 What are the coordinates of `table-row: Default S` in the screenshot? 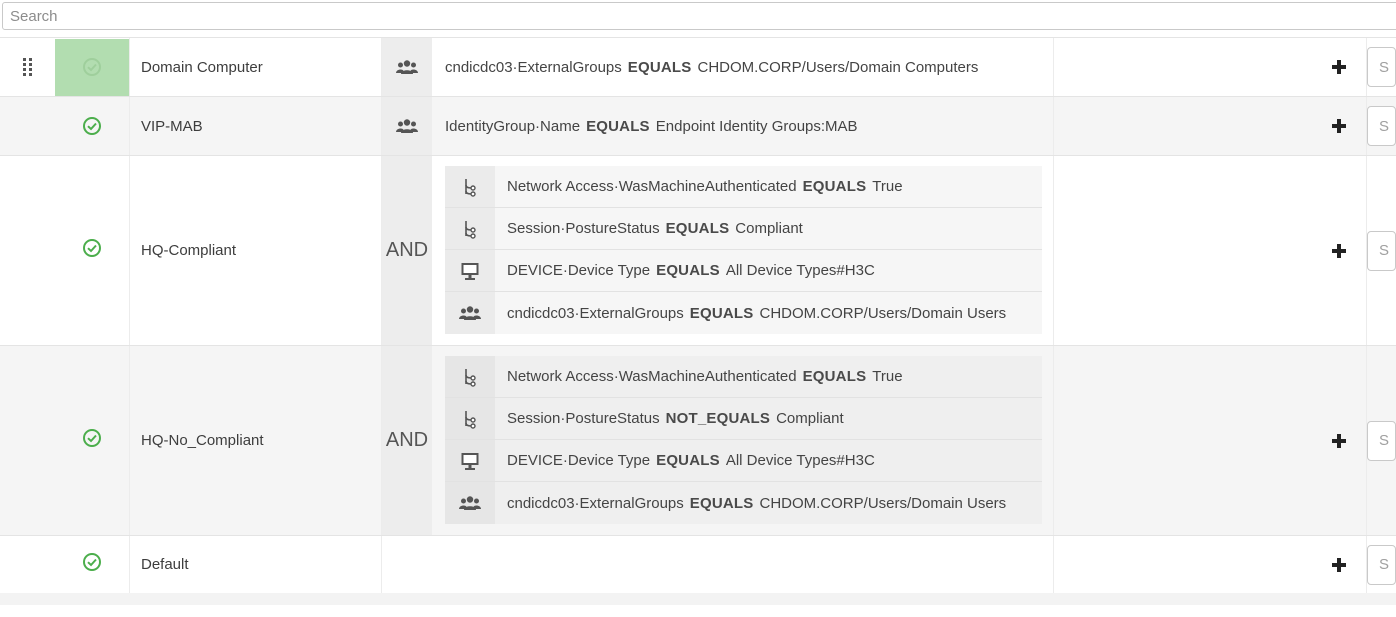 It's located at (698, 564).